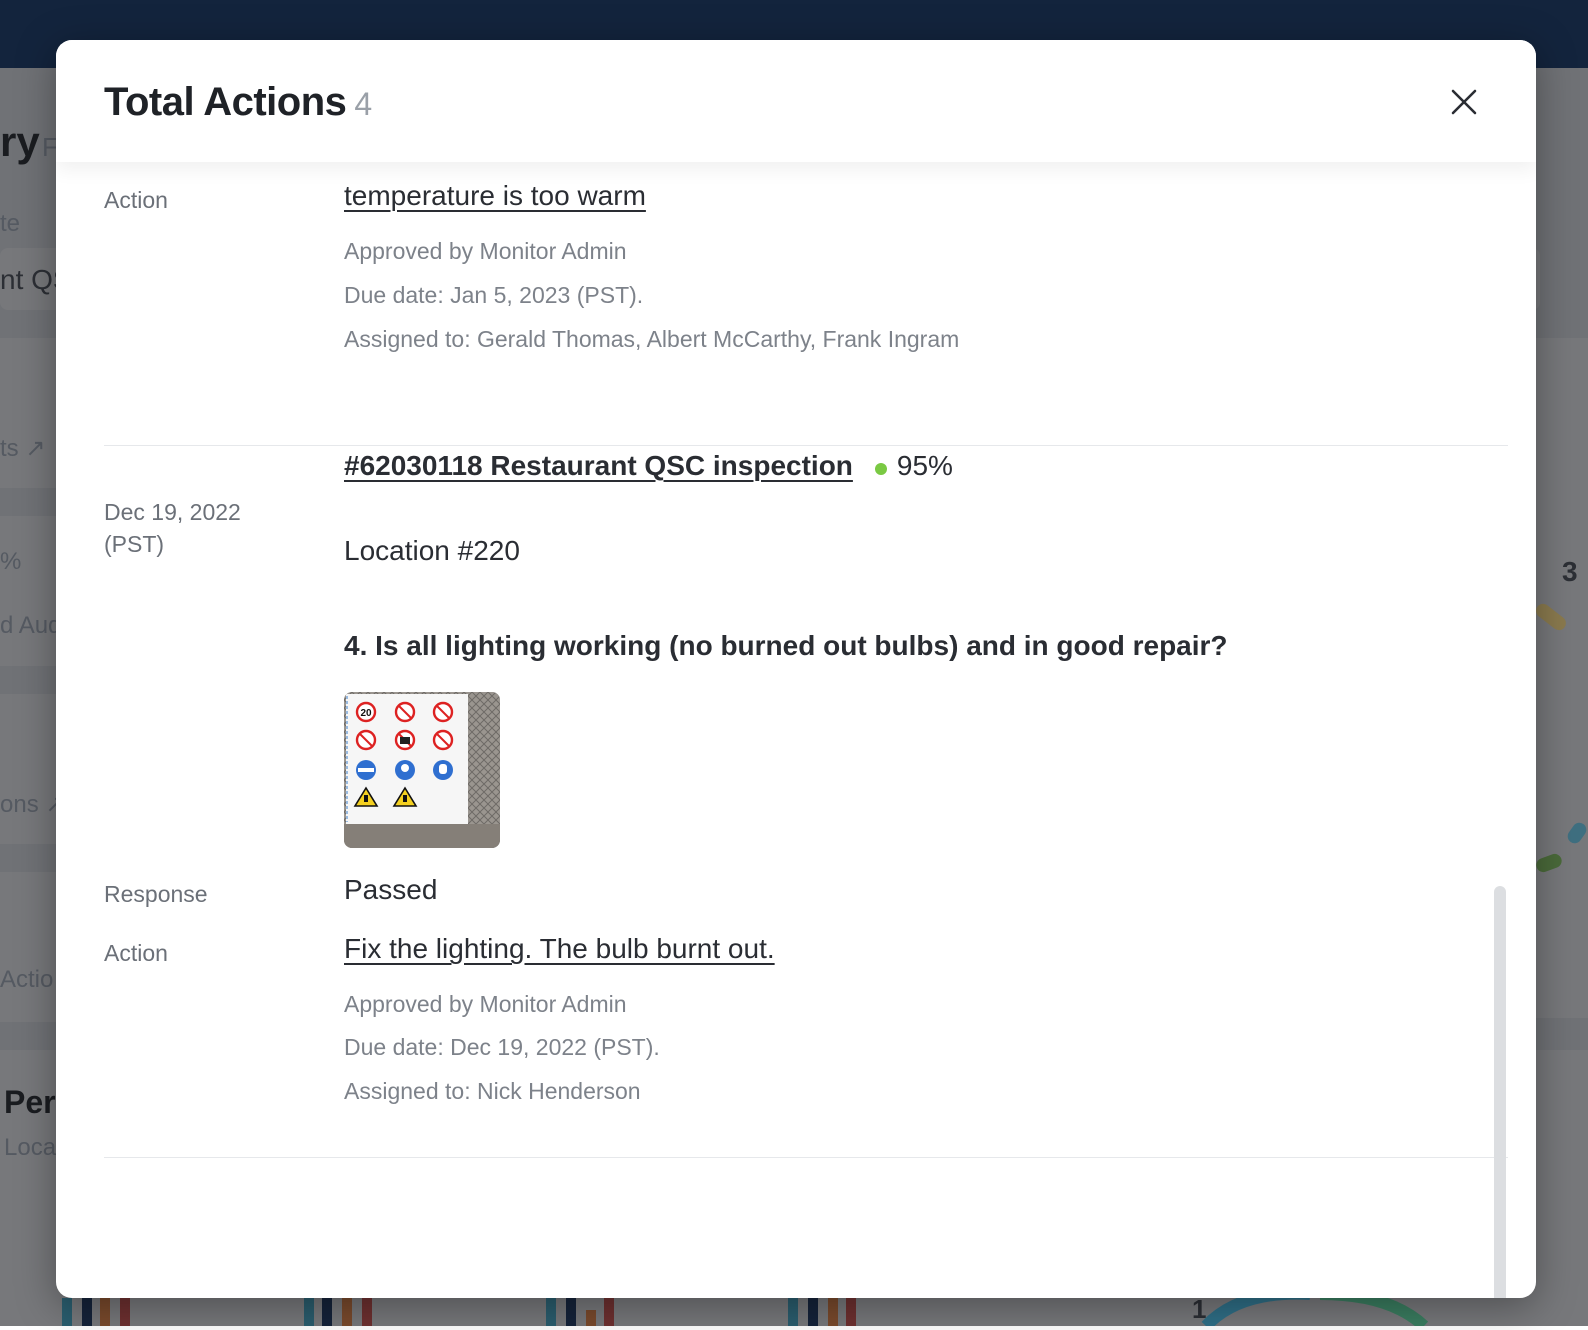 This screenshot has width=1588, height=1330. I want to click on response-label: Response, so click(156, 894).